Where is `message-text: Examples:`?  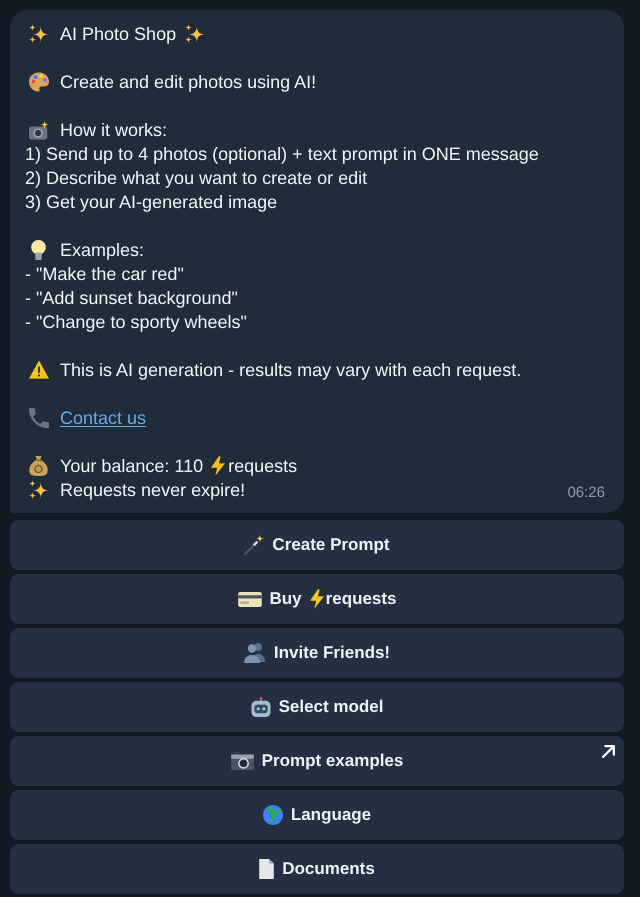 message-text: Examples: is located at coordinates (102, 250).